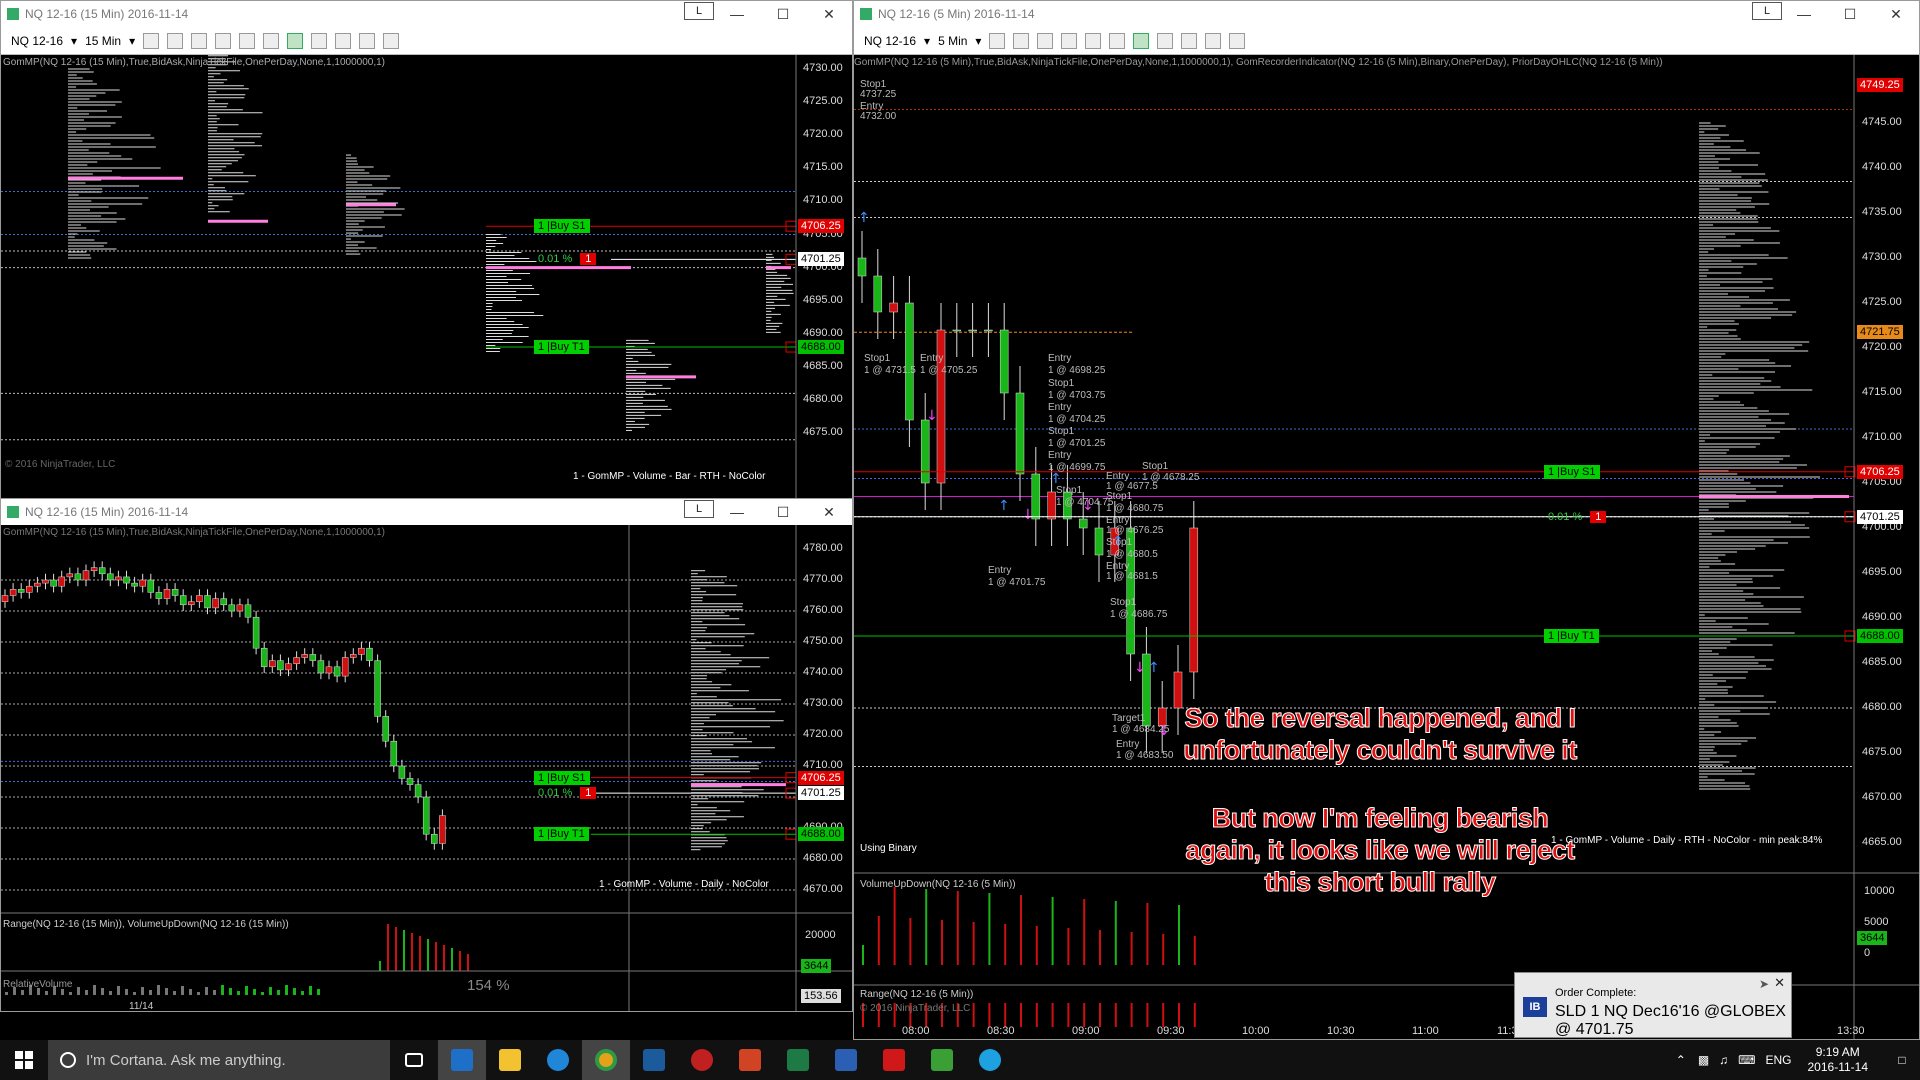  Describe the element at coordinates (846, 1060) in the screenshot. I see `word-icon` at that location.